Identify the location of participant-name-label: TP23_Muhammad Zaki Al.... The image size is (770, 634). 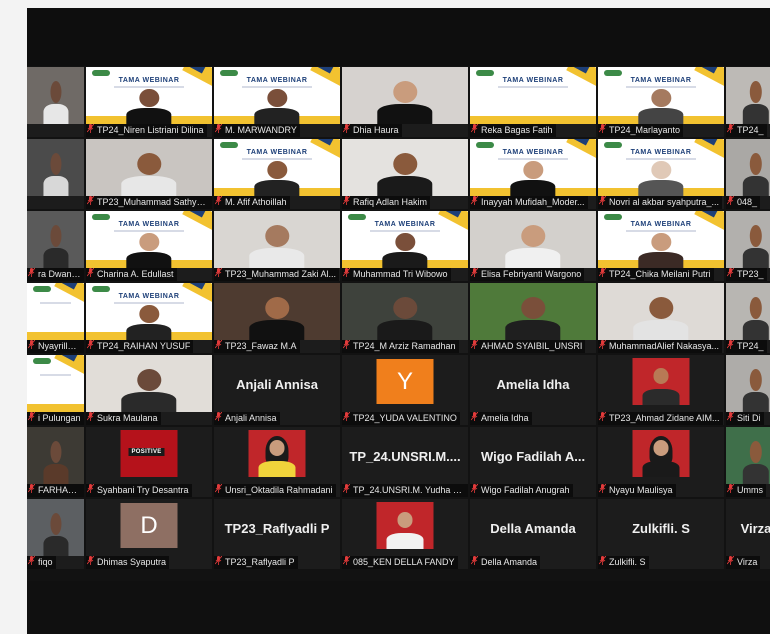
(277, 274).